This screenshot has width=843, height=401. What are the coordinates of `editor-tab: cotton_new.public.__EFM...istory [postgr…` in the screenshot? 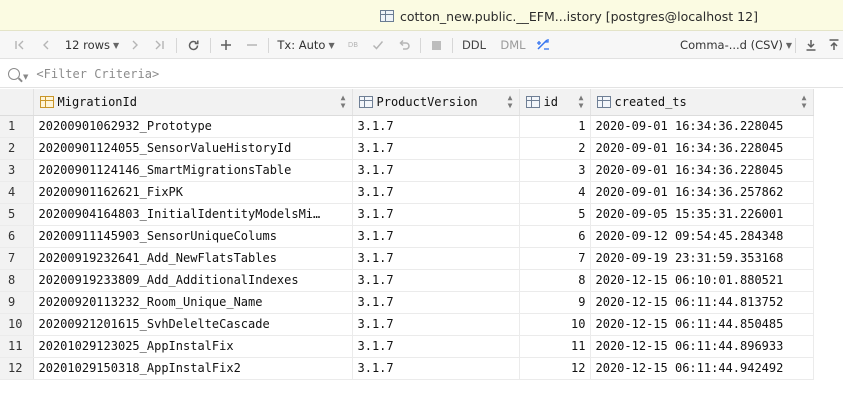 It's located at (569, 16).